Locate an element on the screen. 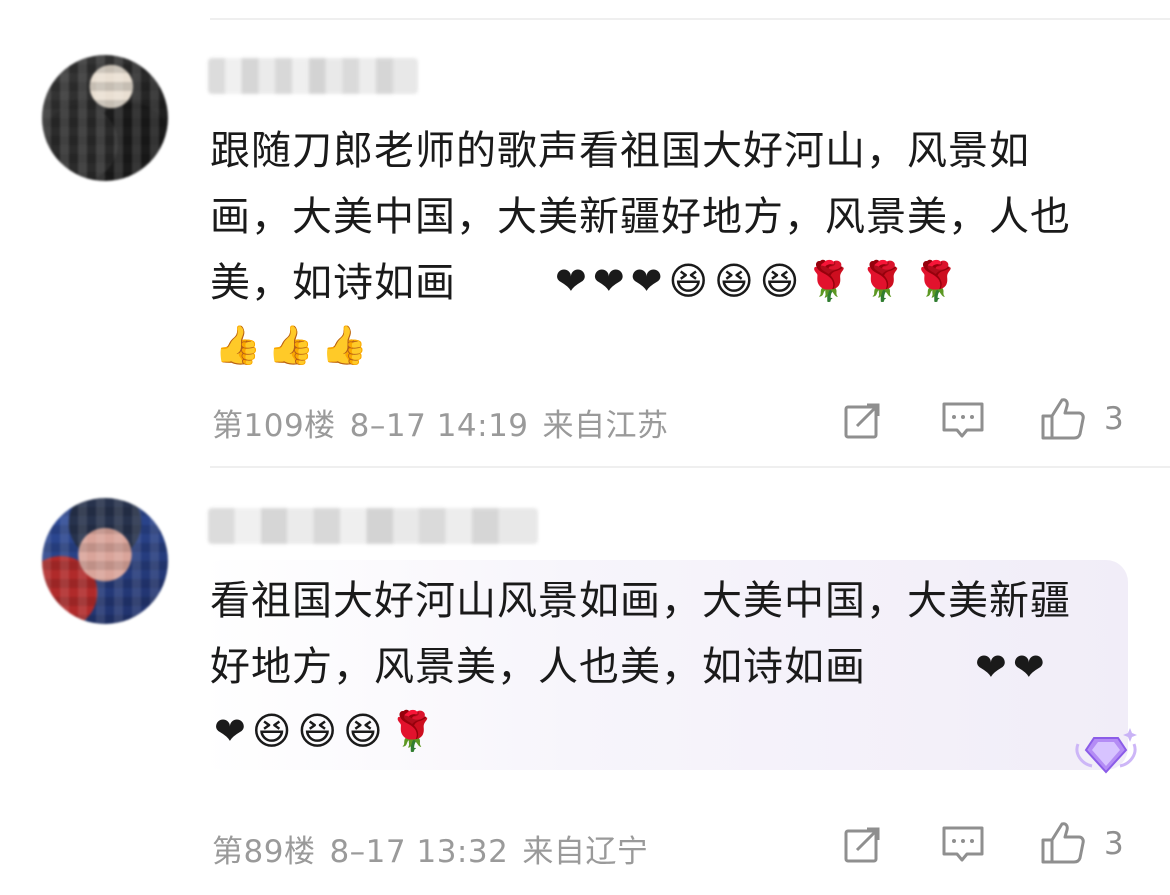  emoji-row: ❤❤ is located at coordinates (1013, 667).